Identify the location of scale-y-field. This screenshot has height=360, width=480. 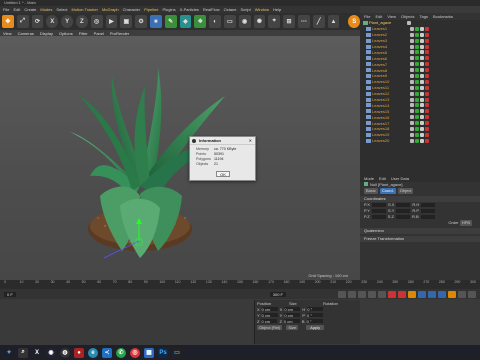
(403, 210).